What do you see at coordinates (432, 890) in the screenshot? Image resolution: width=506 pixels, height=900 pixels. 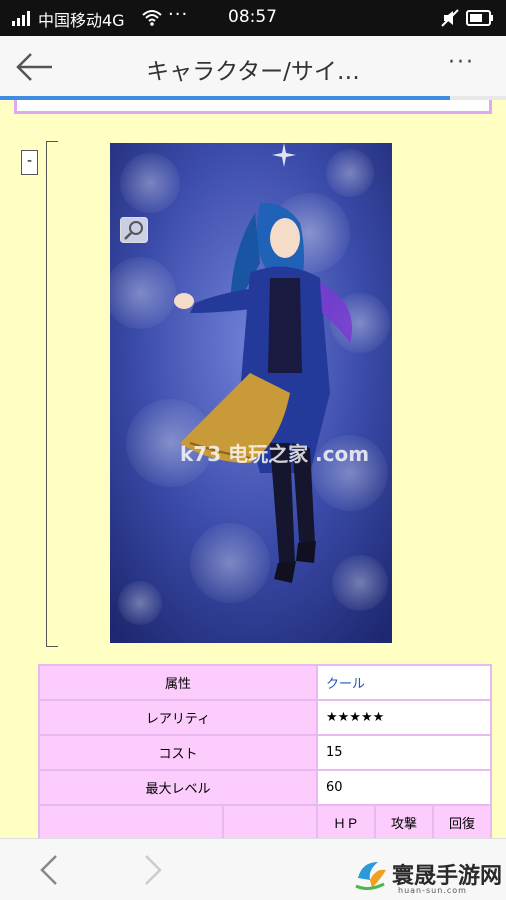 I see `site-logo-subtext: huan-sun.com` at bounding box center [432, 890].